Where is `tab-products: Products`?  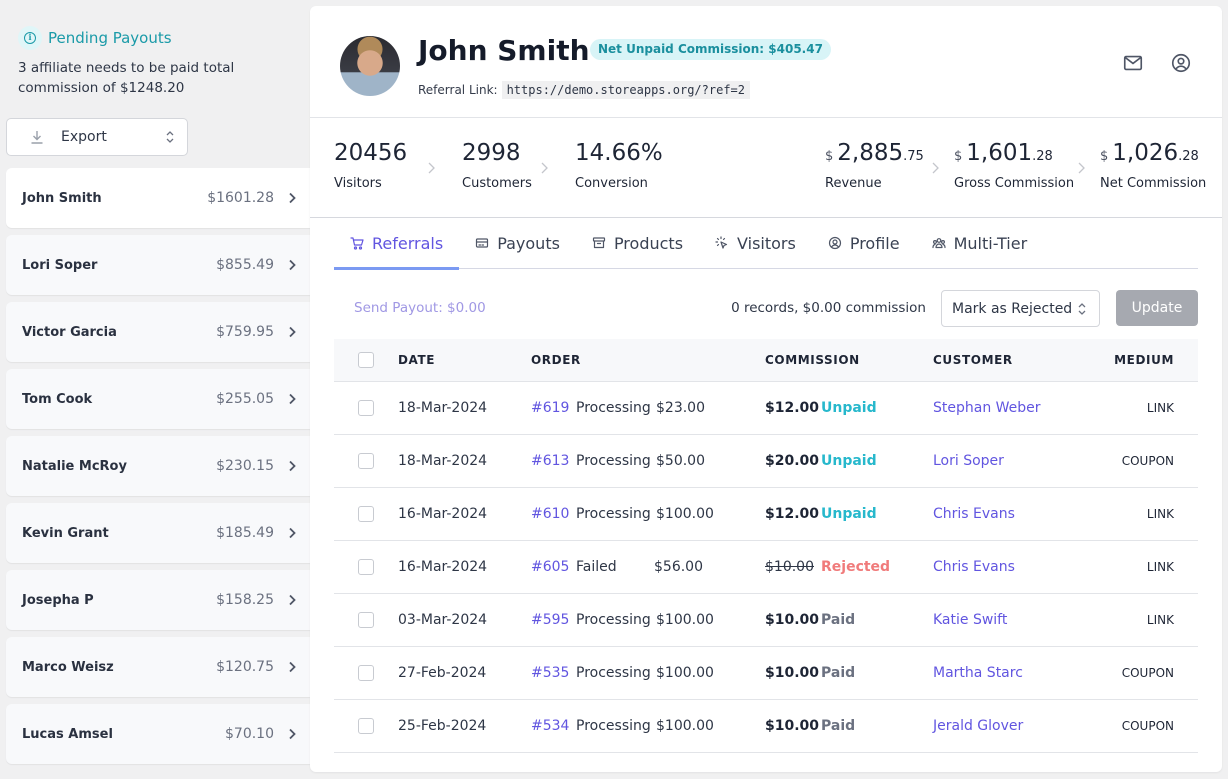 tab-products: Products is located at coordinates (637, 243).